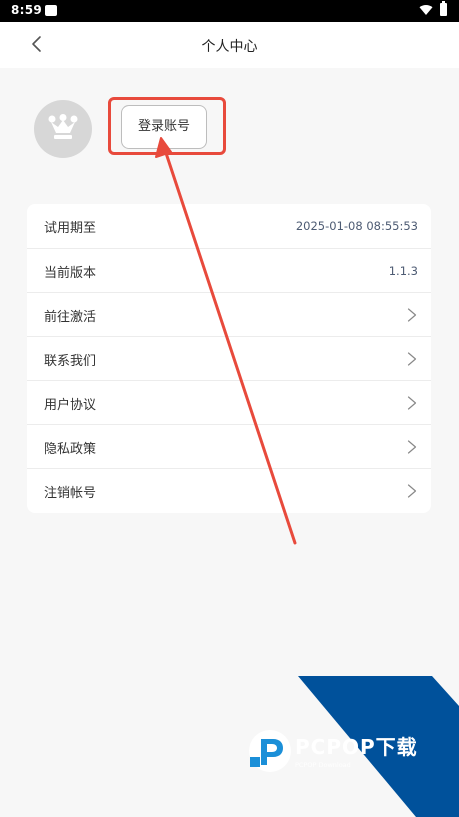 Image resolution: width=459 pixels, height=817 pixels. I want to click on svg-text: PCPOP下载, so click(356, 747).